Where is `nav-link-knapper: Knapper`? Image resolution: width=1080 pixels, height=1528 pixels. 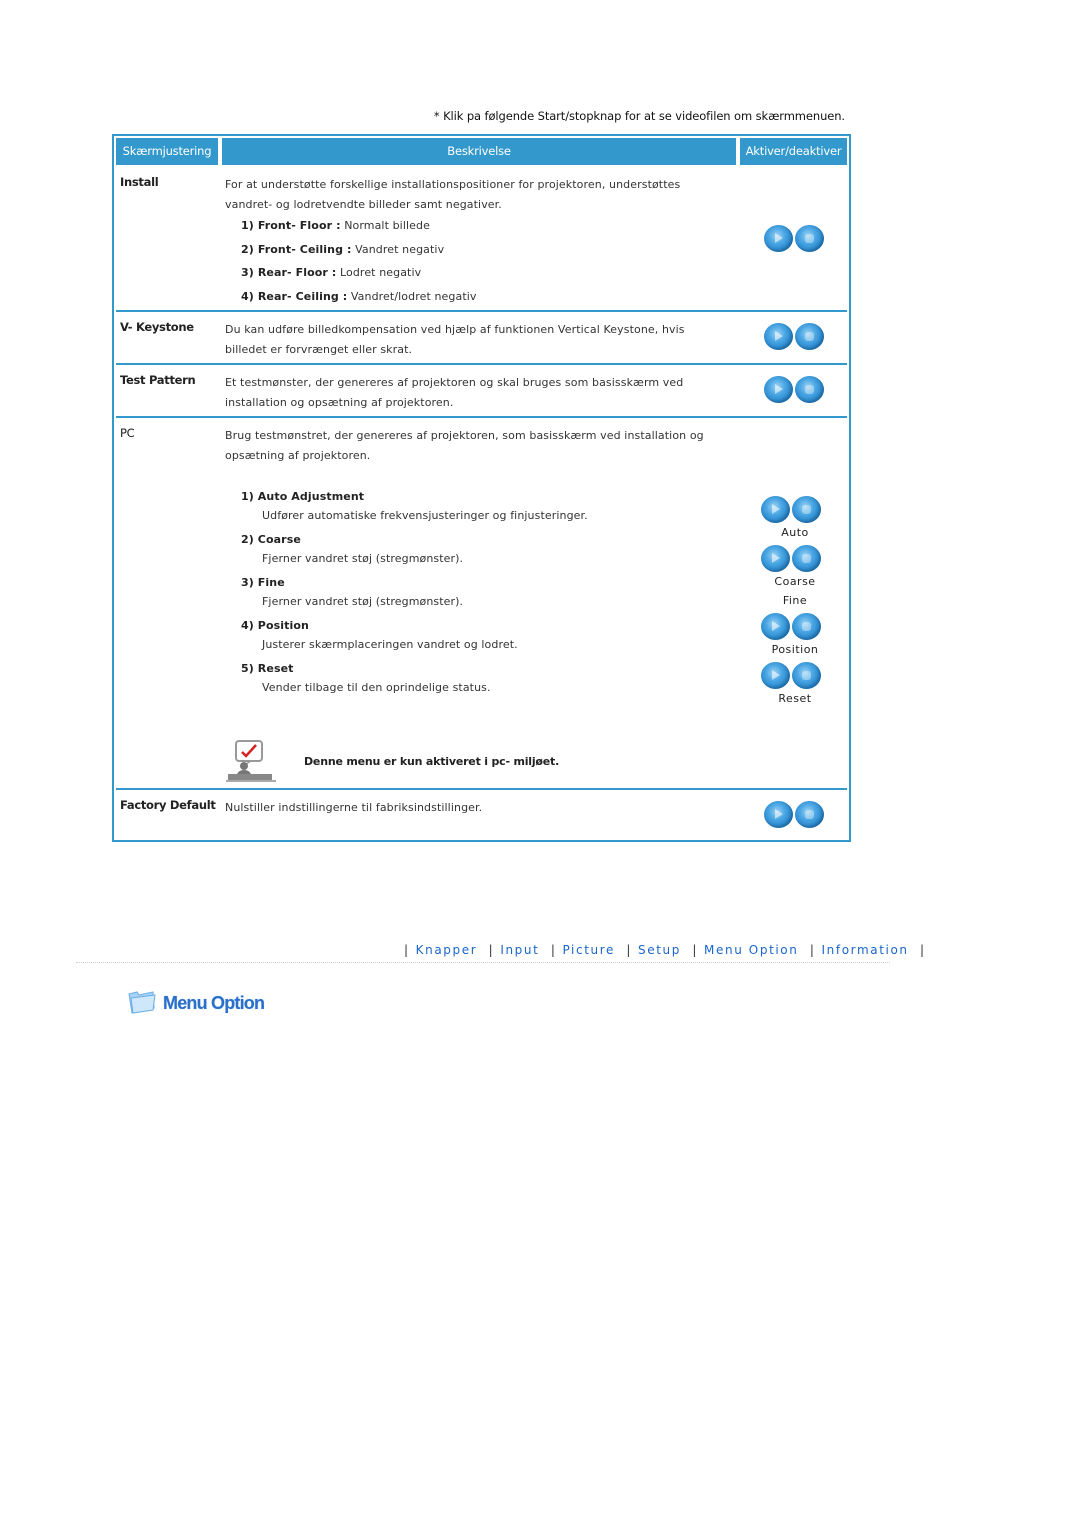 nav-link-knapper: Knapper is located at coordinates (447, 950).